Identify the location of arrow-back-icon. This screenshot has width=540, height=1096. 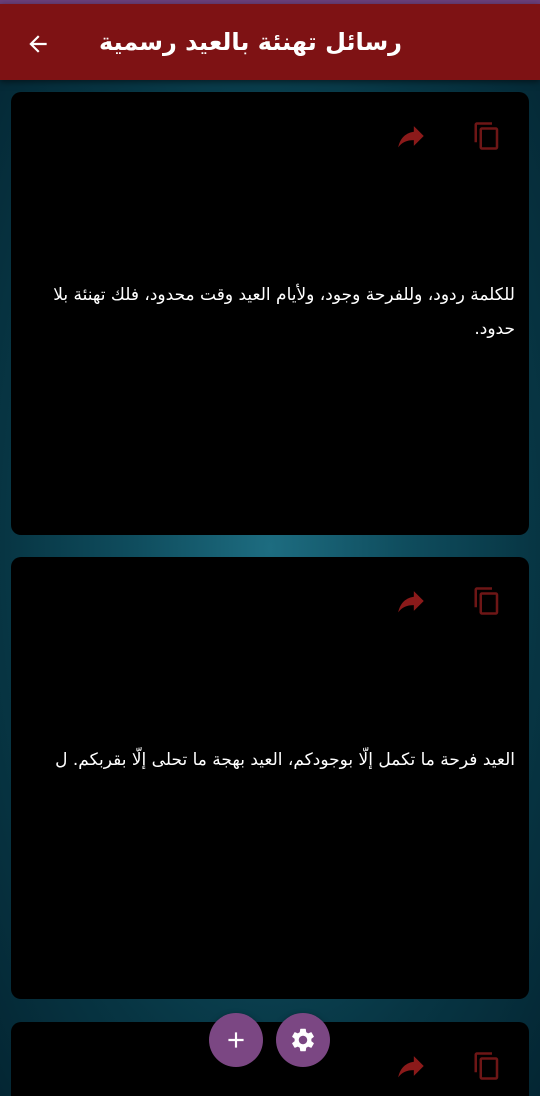
(38, 44).